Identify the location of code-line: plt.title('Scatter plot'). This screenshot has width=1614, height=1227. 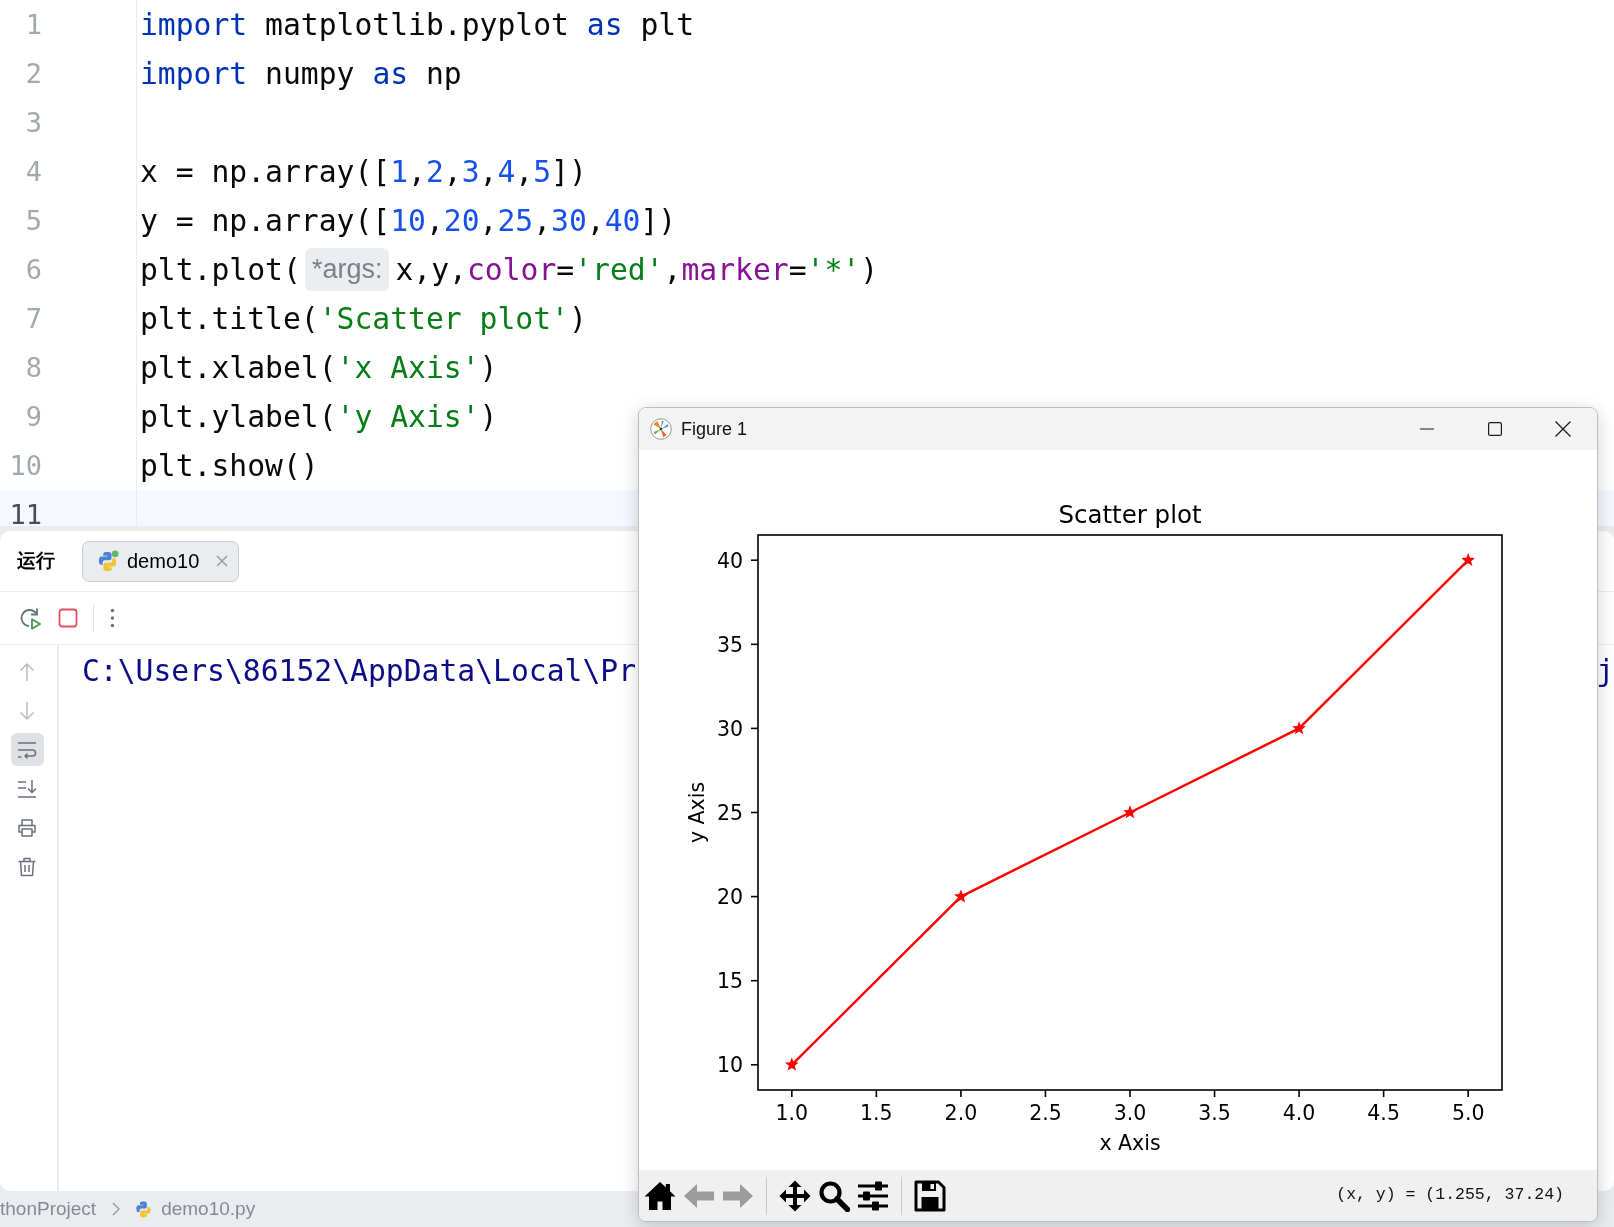
(363, 318).